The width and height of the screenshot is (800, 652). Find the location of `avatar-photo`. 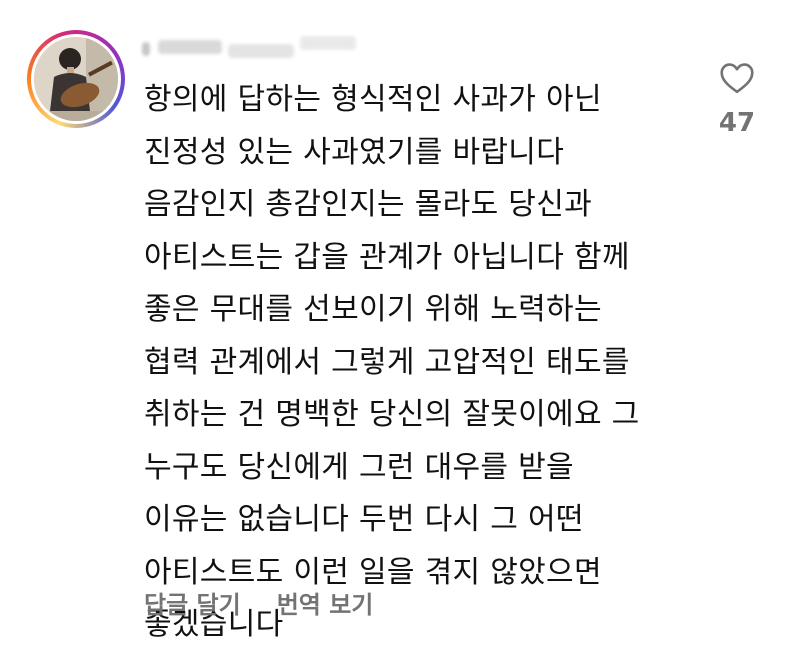

avatar-photo is located at coordinates (76, 79).